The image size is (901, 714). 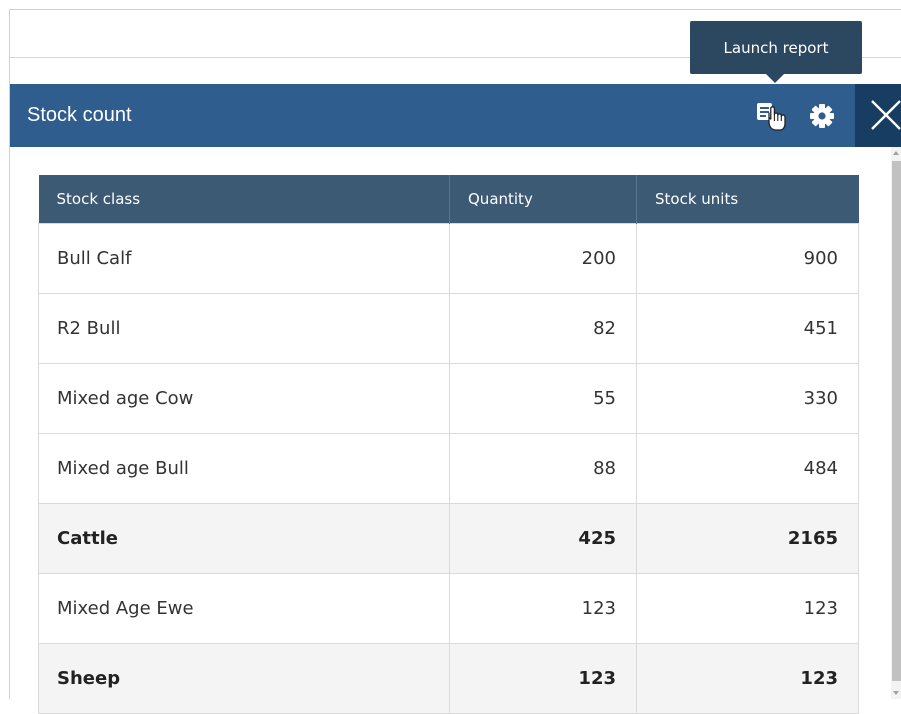 What do you see at coordinates (543, 538) in the screenshot?
I see `quantity-cell: 425` at bounding box center [543, 538].